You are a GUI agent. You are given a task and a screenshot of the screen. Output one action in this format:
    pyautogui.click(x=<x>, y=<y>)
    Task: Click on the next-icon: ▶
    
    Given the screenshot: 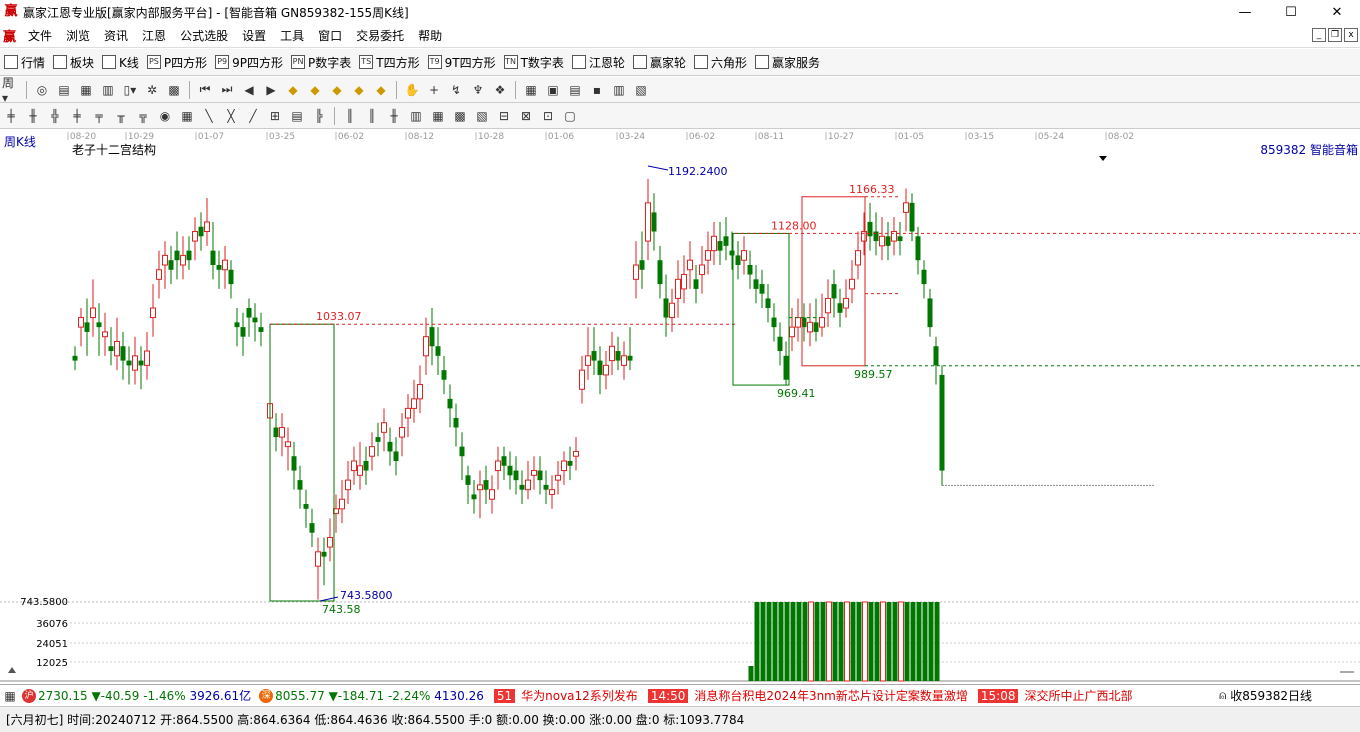 What is the action you would take?
    pyautogui.click(x=271, y=90)
    